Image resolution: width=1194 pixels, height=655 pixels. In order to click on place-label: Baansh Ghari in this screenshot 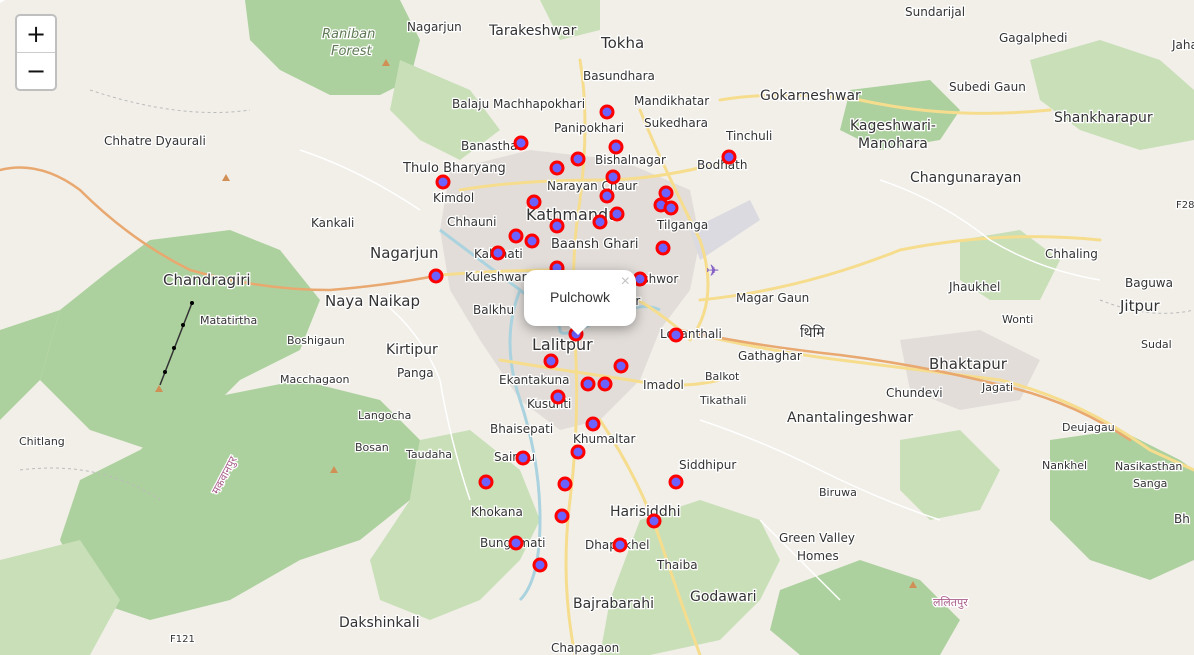, I will do `click(594, 244)`.